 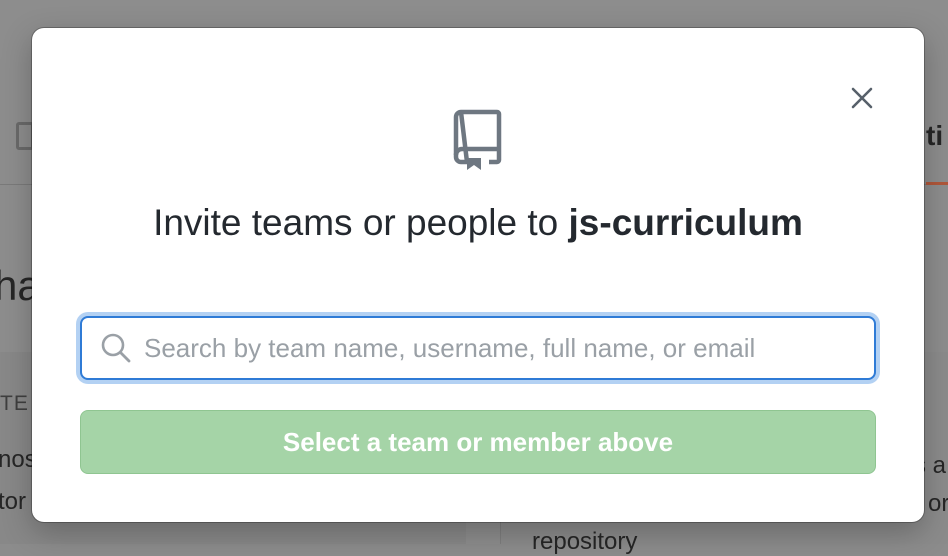 I want to click on settings-tab-fragment: ti, so click(x=935, y=135).